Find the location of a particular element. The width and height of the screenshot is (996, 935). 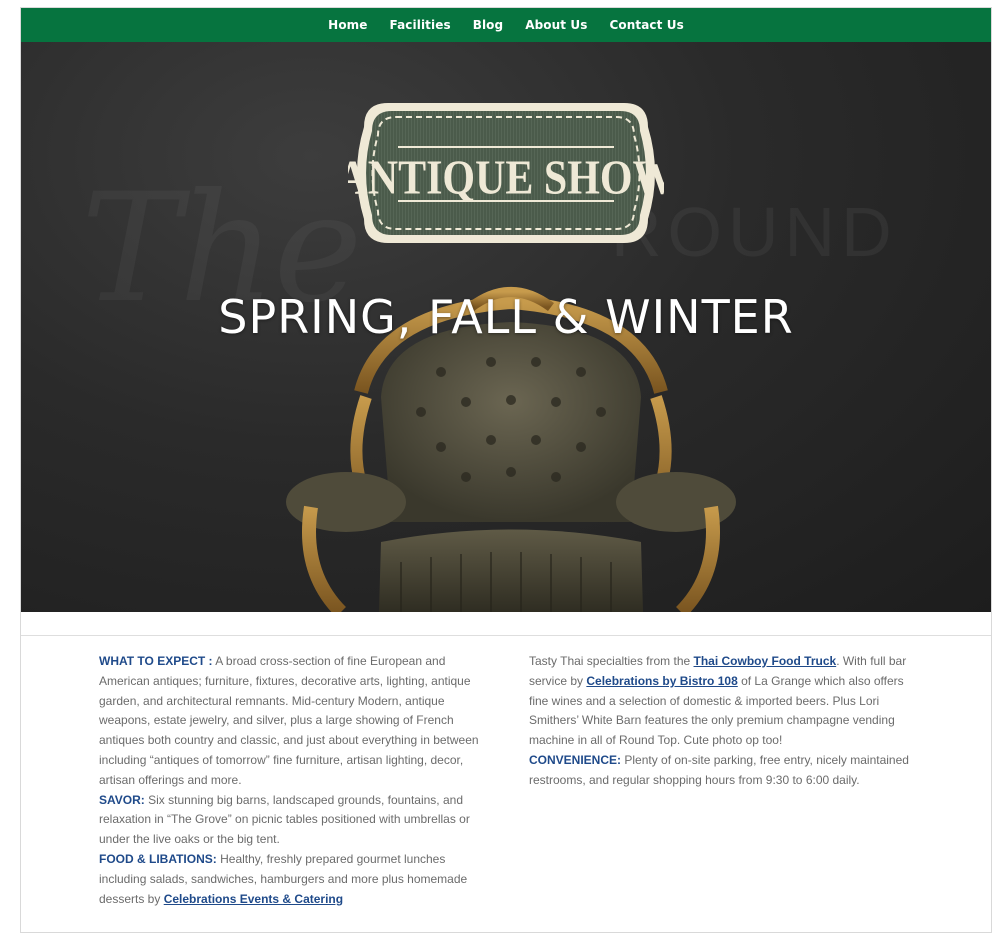

thai-cowboy-link: Thai Cowboy Food Truck is located at coordinates (765, 661).